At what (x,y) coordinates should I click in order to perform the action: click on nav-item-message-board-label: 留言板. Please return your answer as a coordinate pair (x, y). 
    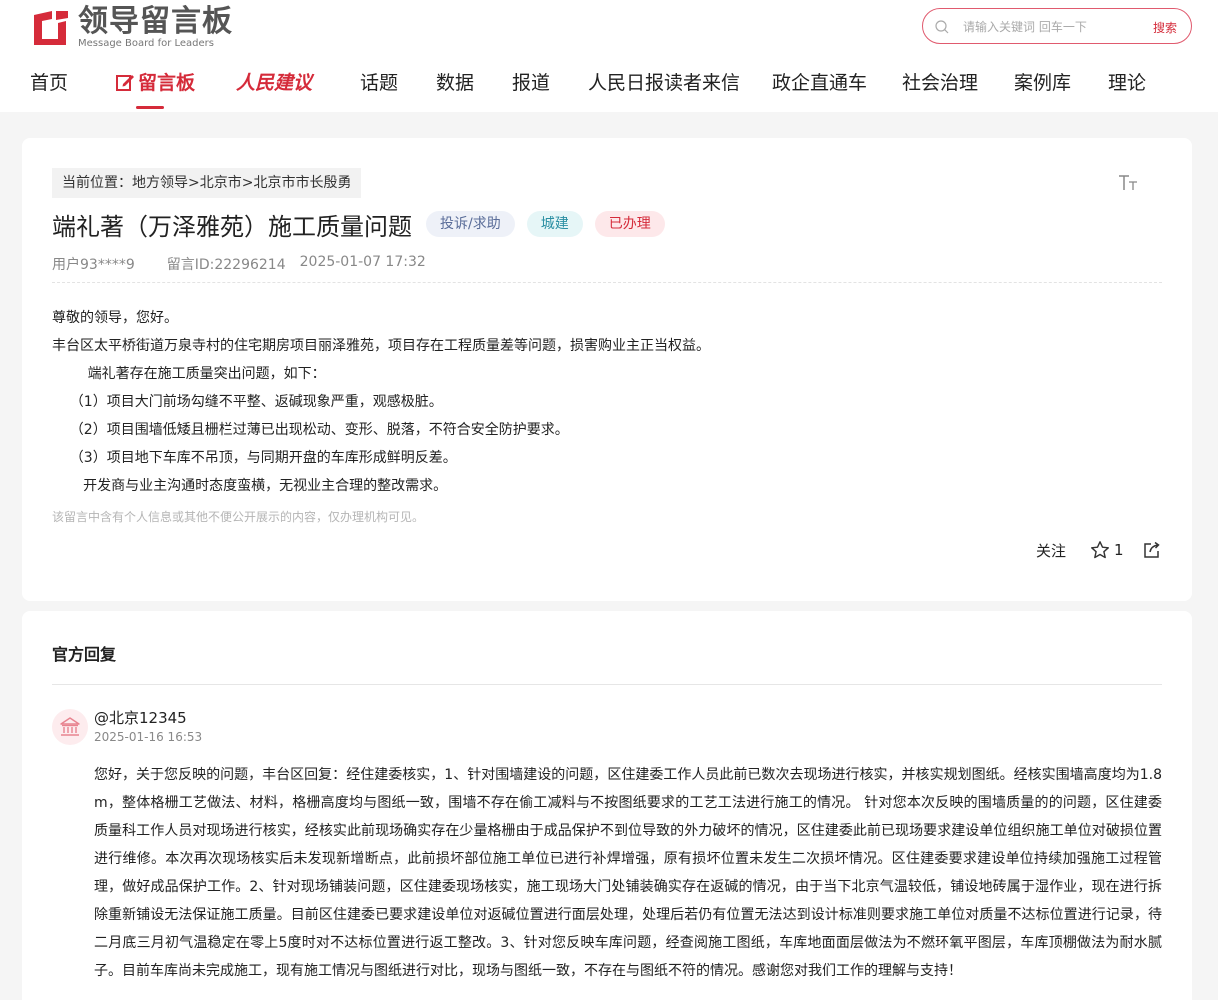
    Looking at the image, I should click on (167, 83).